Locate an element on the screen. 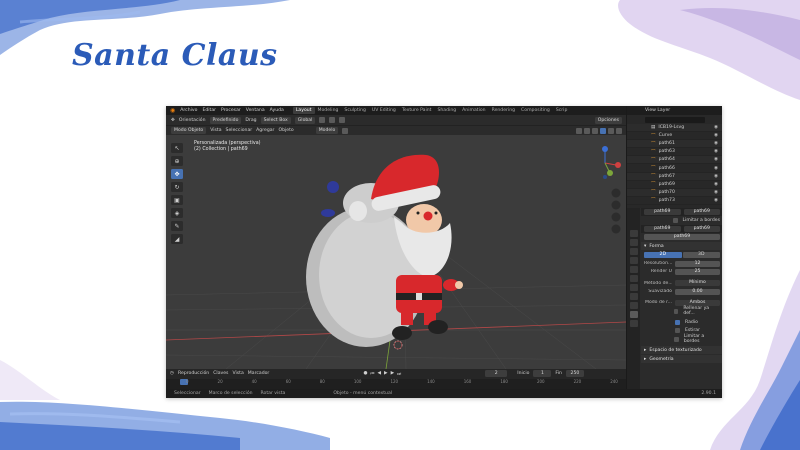  overlay-icon is located at coordinates (579, 130).